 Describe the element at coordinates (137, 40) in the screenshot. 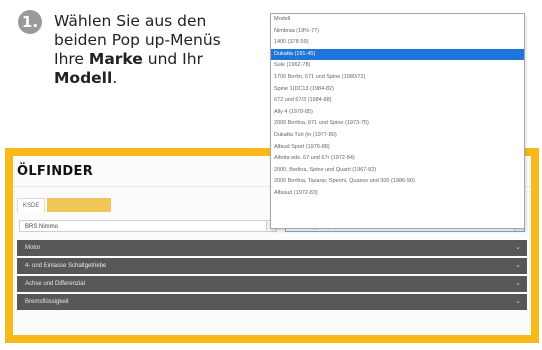

I see `instruction-line-2: beiden Pop up-Menüs` at that location.